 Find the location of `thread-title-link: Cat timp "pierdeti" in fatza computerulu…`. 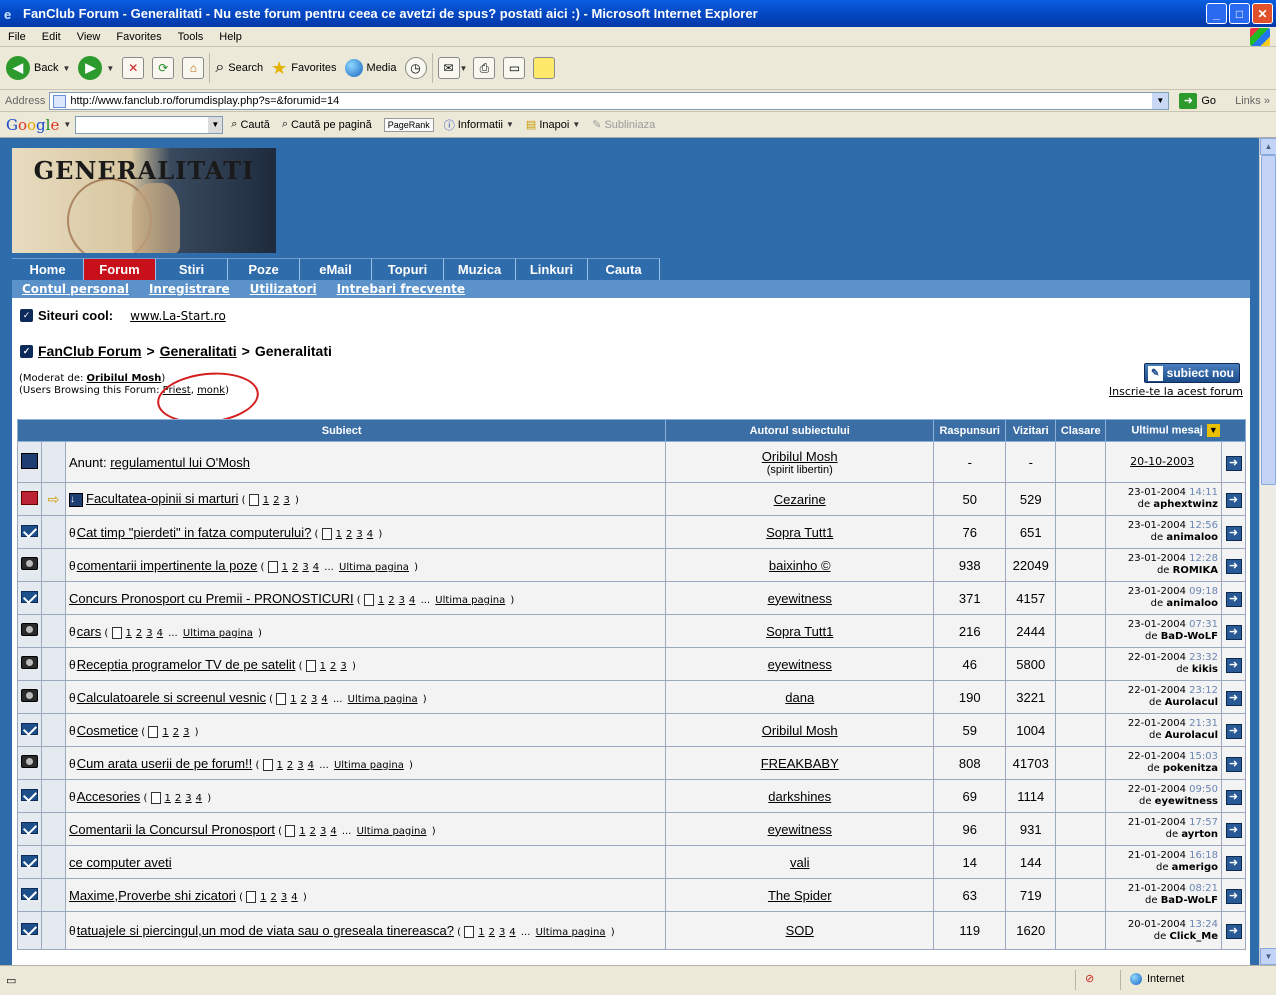

thread-title-link: Cat timp "pierdeti" in fatza computerulu… is located at coordinates (194, 532).